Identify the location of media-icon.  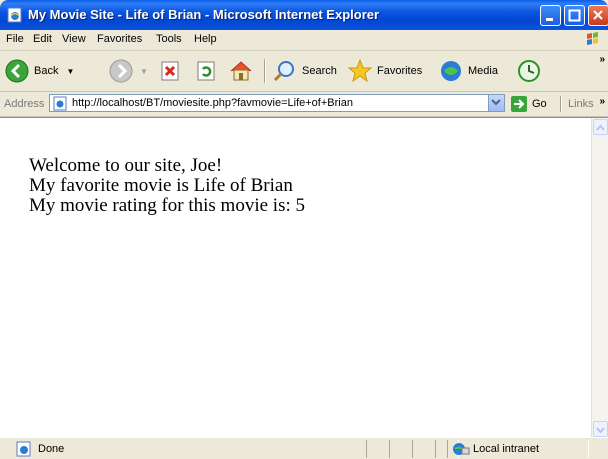
(451, 71).